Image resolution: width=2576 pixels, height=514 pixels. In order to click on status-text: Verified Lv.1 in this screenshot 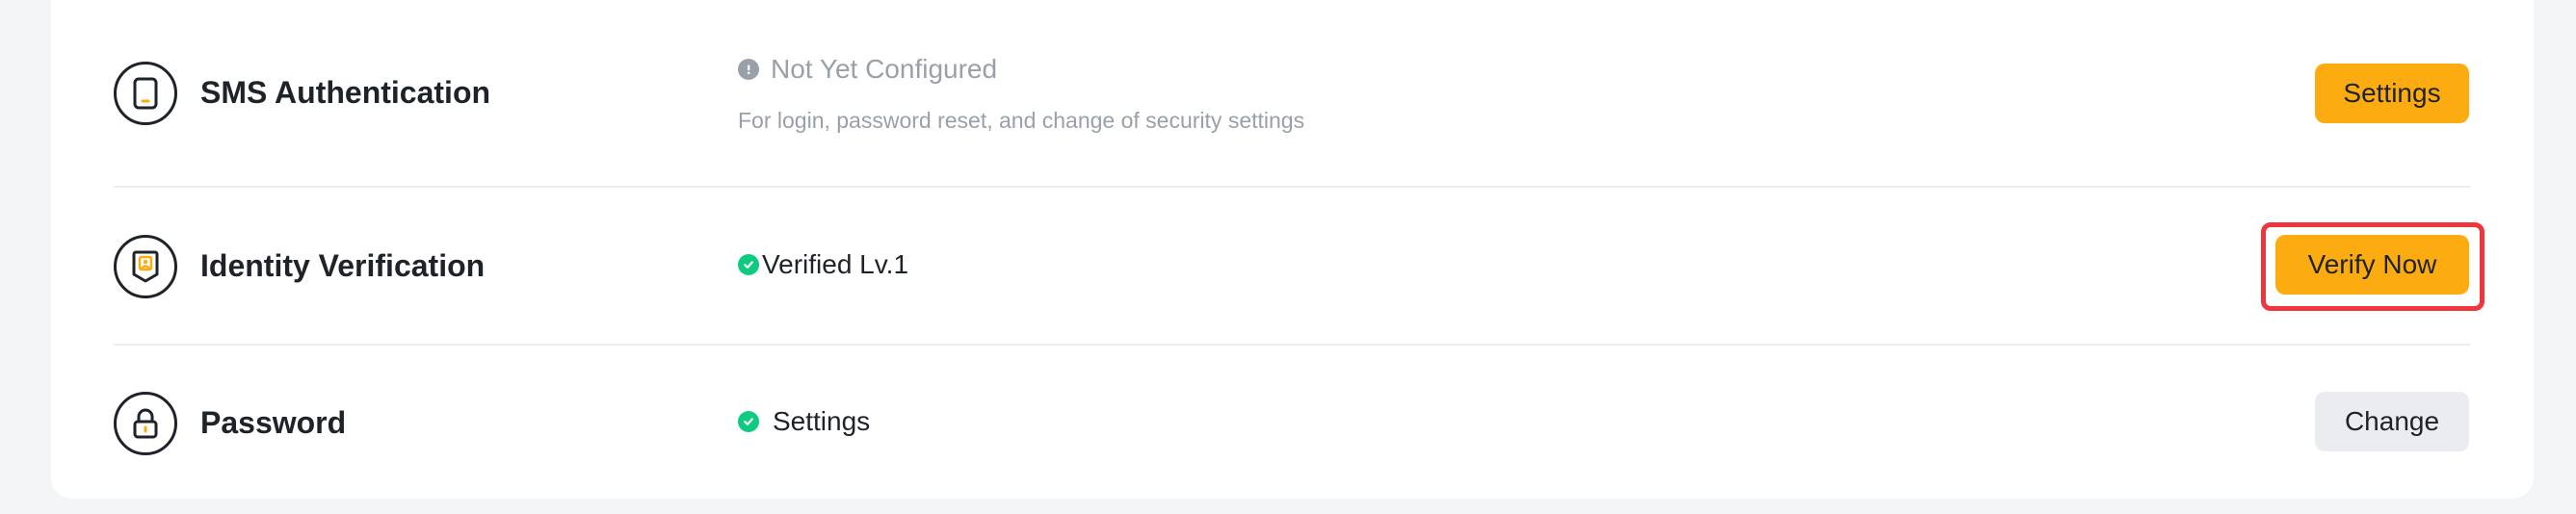, I will do `click(836, 264)`.